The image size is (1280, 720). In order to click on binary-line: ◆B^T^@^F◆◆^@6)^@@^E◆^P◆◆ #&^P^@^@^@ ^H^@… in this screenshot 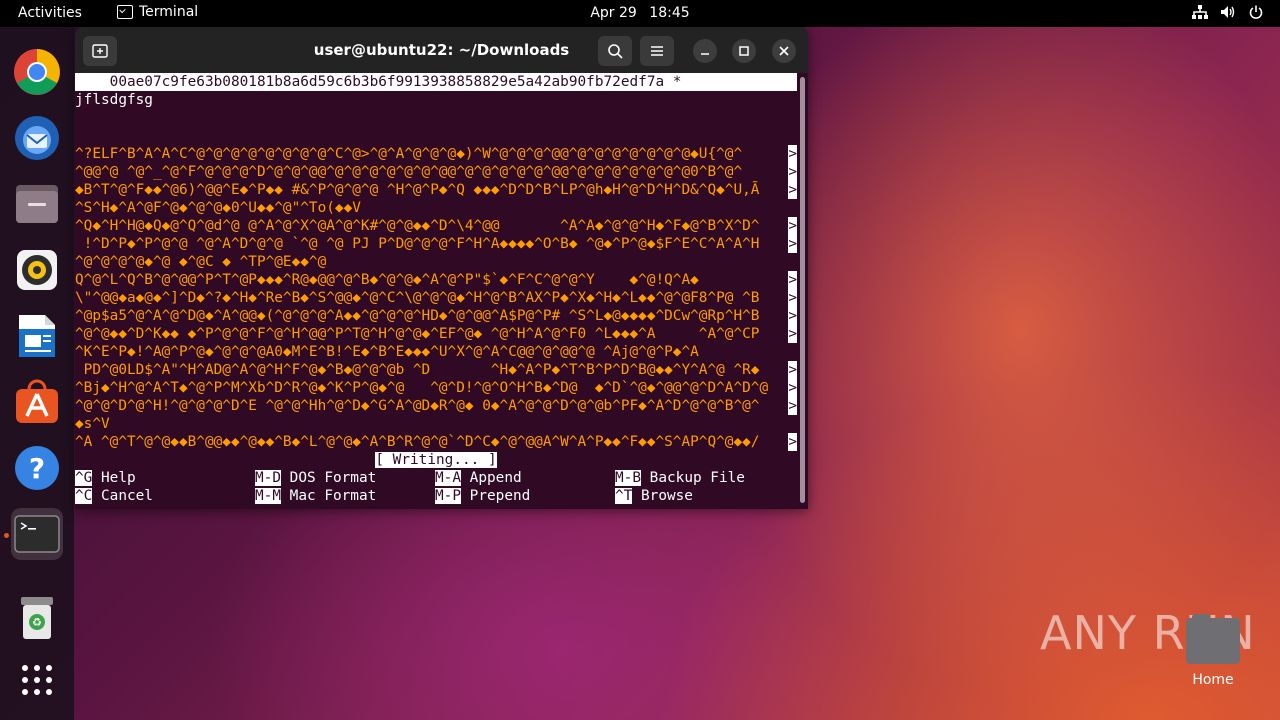, I will do `click(436, 190)`.